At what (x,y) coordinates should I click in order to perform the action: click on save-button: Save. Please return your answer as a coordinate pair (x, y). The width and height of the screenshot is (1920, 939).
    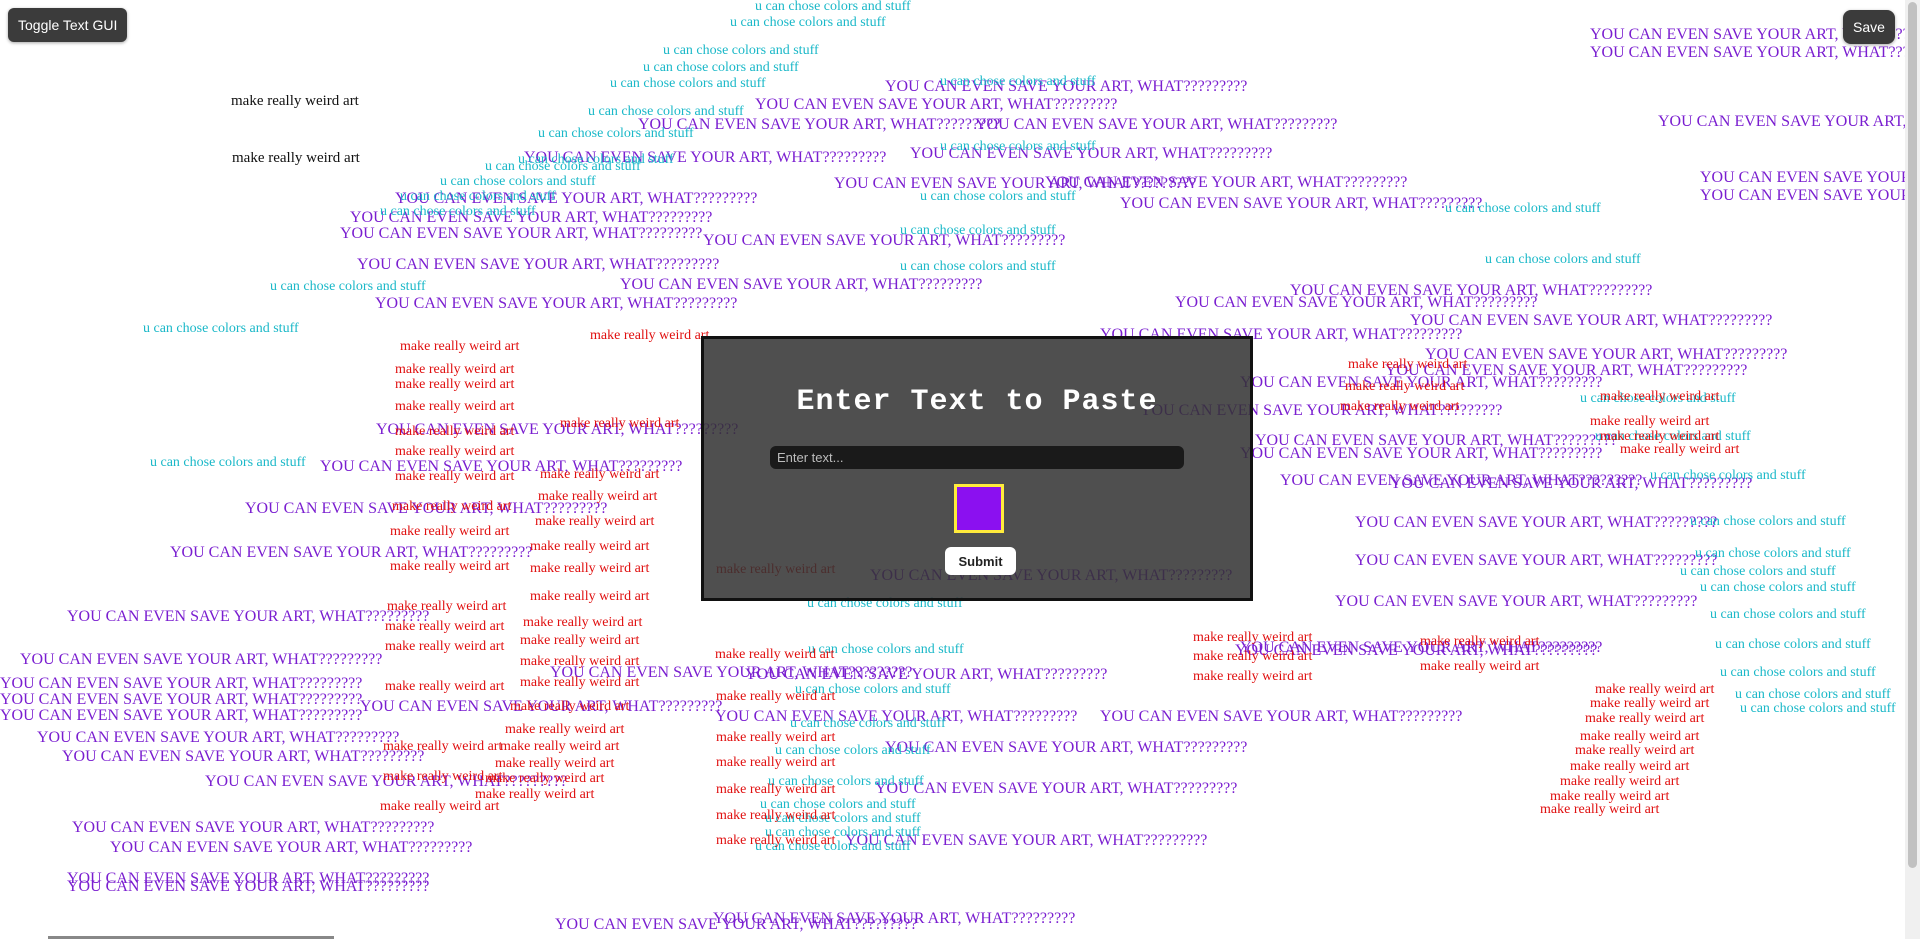
    Looking at the image, I should click on (1869, 27).